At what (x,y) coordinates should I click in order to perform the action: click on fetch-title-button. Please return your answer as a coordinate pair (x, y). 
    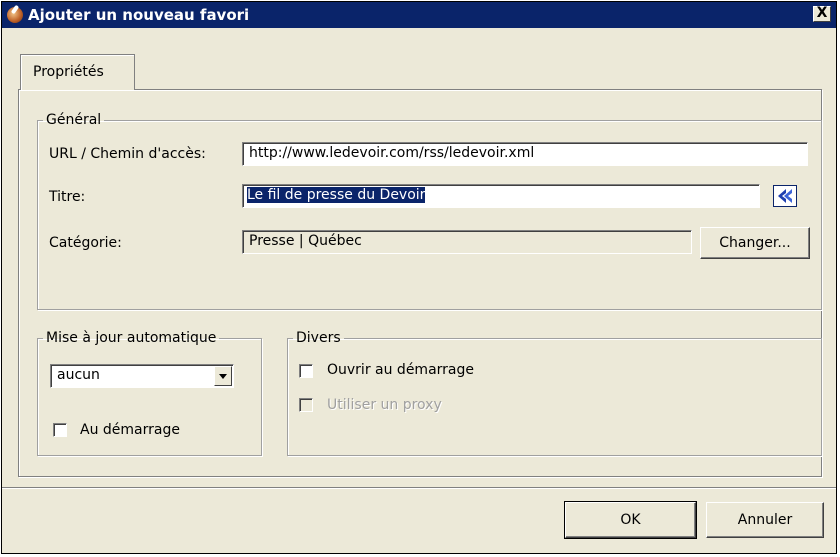
    Looking at the image, I should click on (785, 196).